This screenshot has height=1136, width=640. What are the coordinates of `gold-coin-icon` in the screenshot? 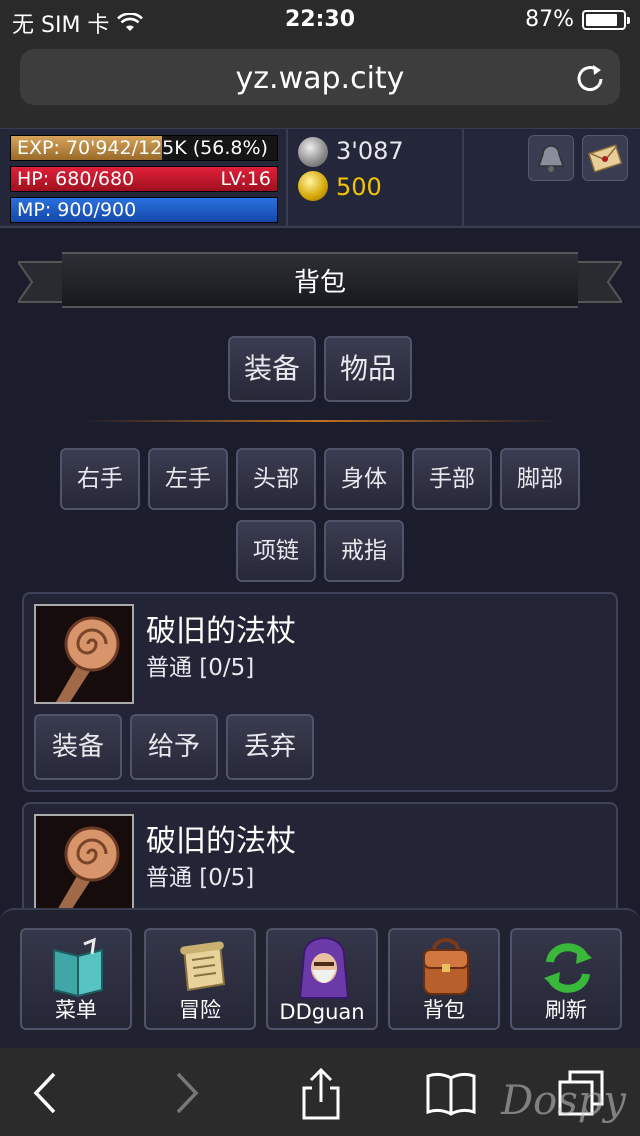 It's located at (313, 186).